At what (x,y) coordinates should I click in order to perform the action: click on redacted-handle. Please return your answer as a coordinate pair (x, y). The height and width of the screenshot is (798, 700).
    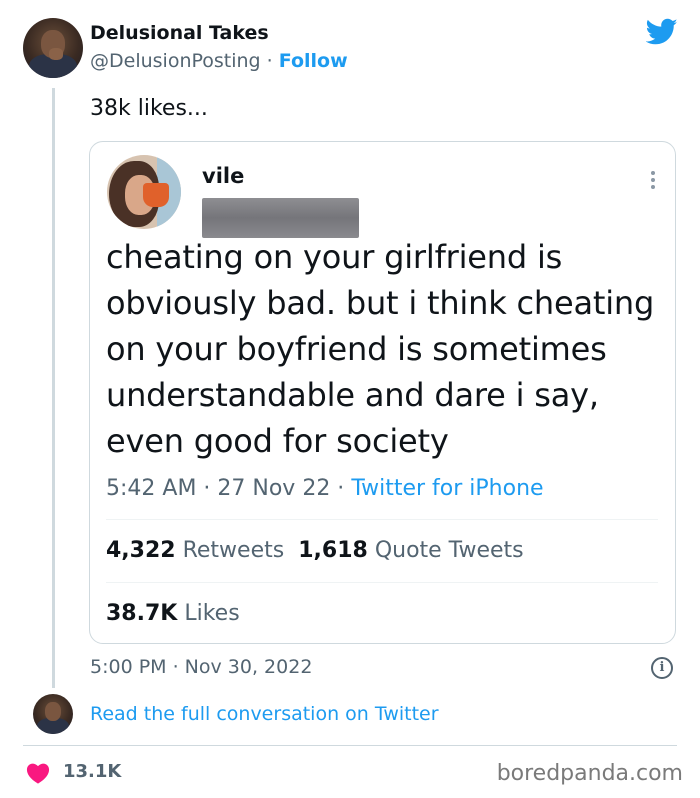
    Looking at the image, I should click on (280, 218).